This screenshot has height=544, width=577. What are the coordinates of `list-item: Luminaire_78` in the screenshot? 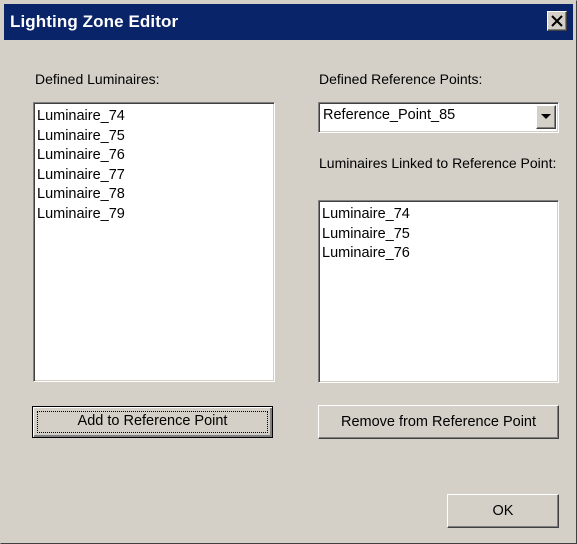 It's located at (154, 195).